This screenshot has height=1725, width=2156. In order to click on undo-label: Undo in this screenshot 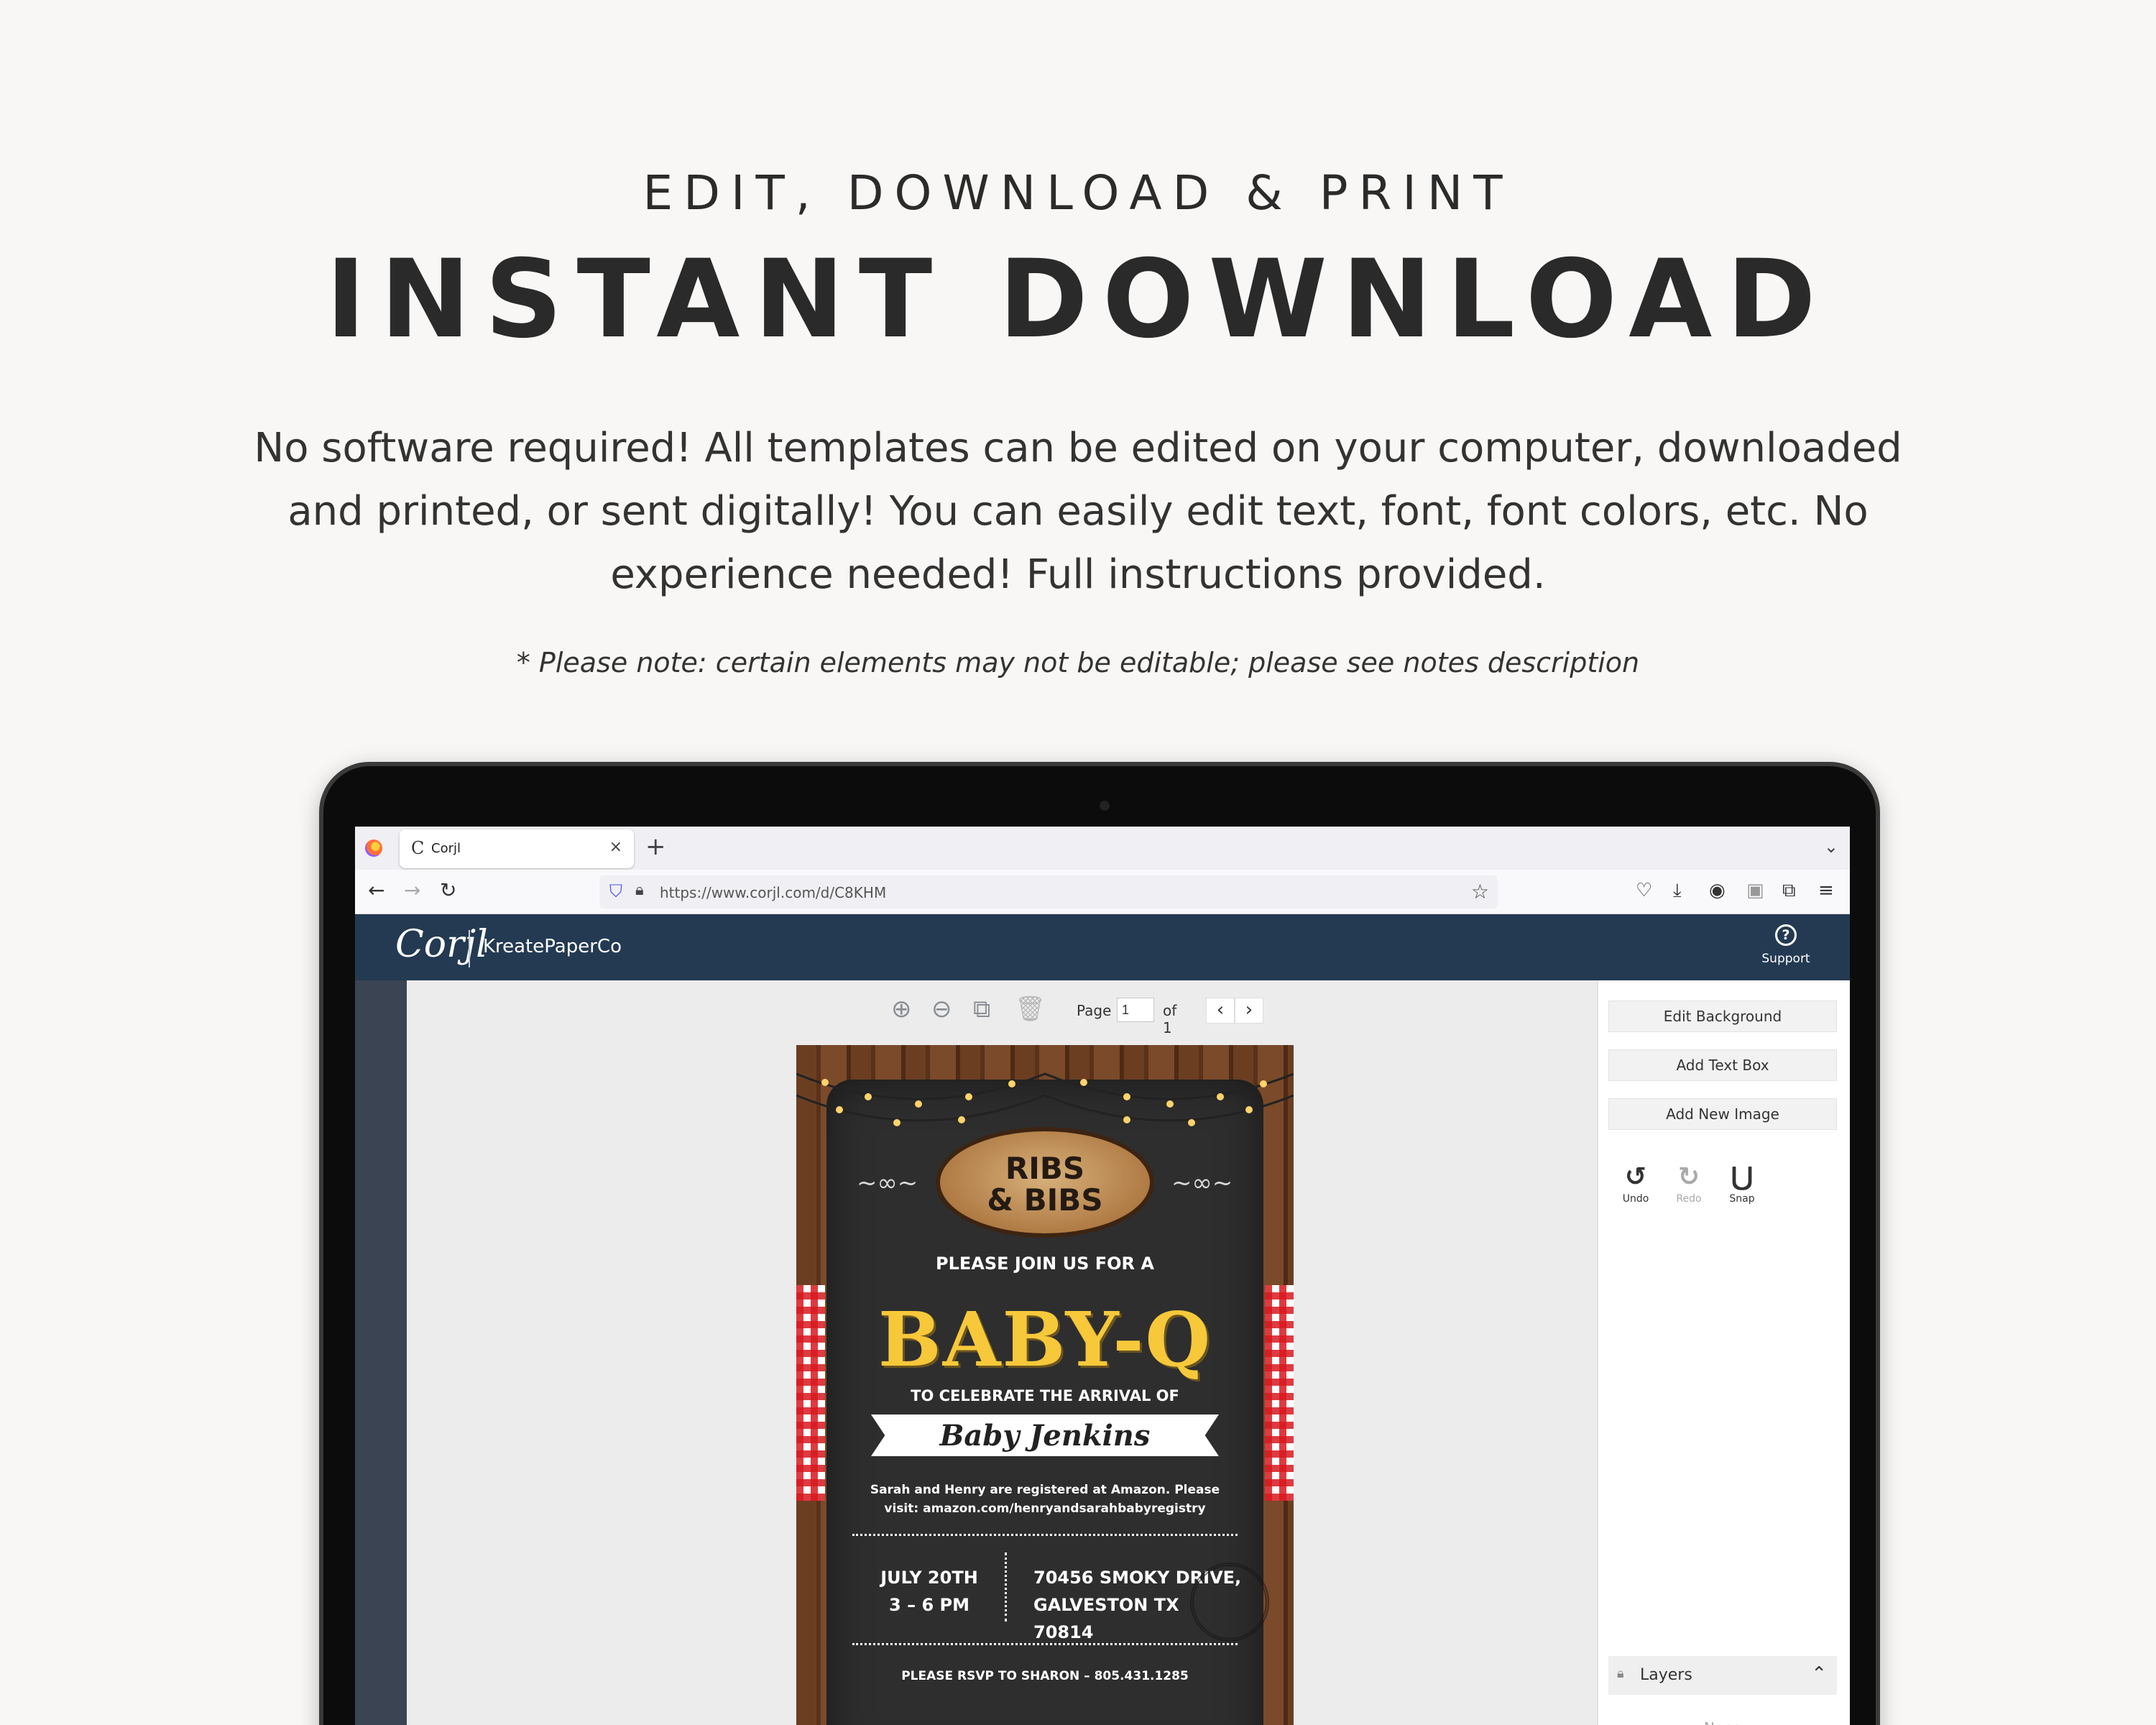, I will do `click(1635, 1199)`.